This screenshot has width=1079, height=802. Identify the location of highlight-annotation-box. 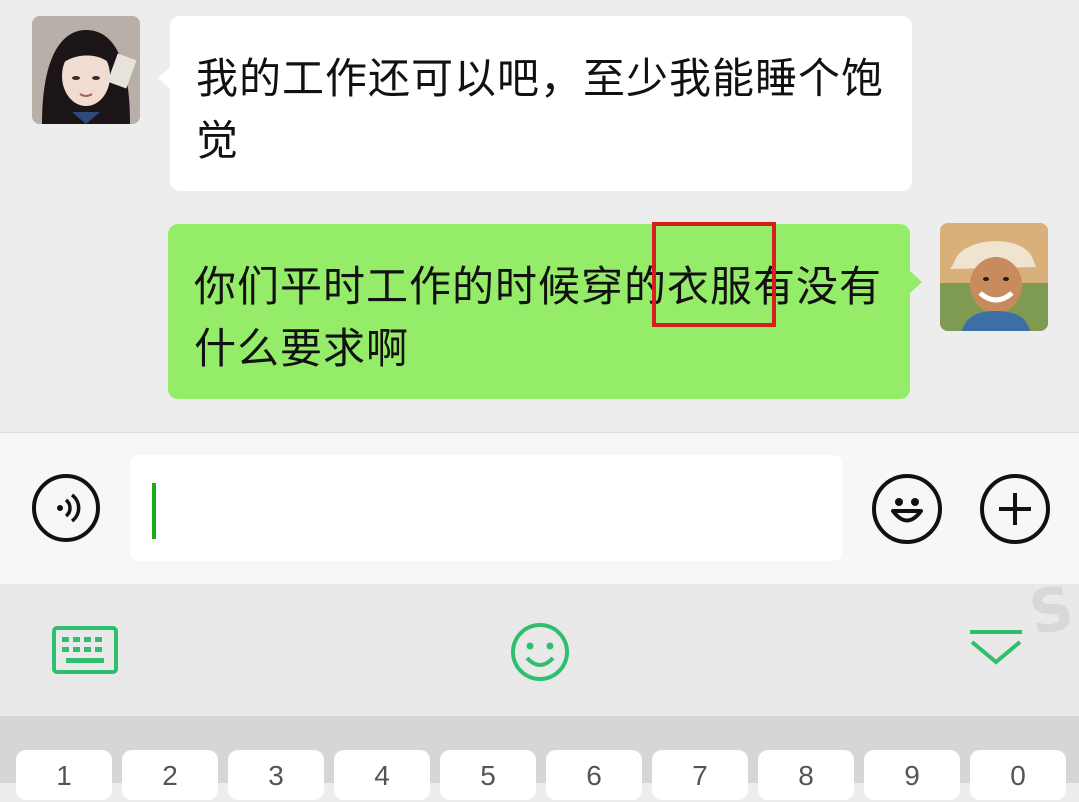
(714, 274).